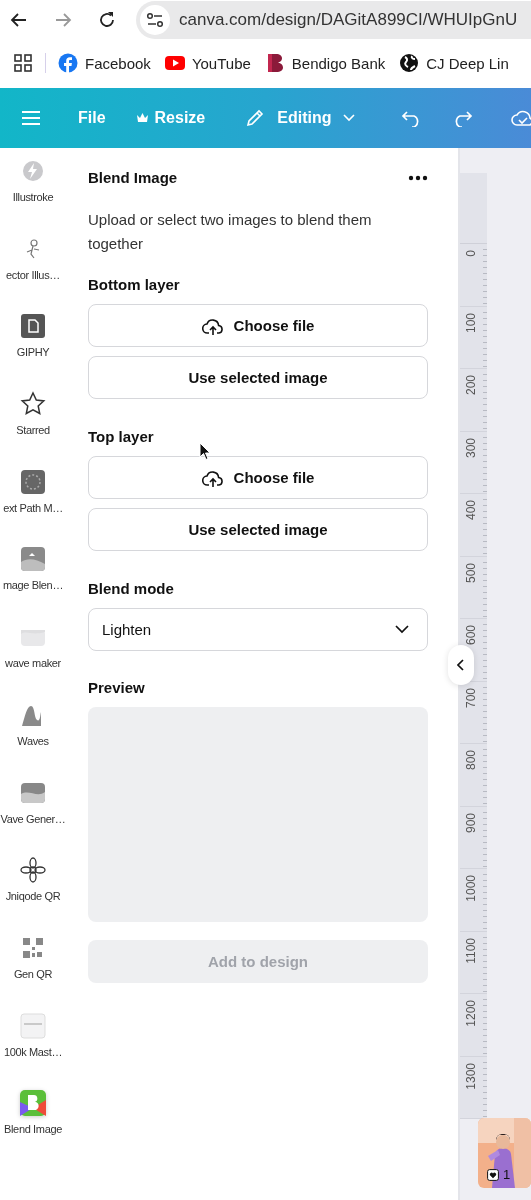 The image size is (531, 1200). What do you see at coordinates (33, 1129) in the screenshot?
I see `app-item: Blend Image` at bounding box center [33, 1129].